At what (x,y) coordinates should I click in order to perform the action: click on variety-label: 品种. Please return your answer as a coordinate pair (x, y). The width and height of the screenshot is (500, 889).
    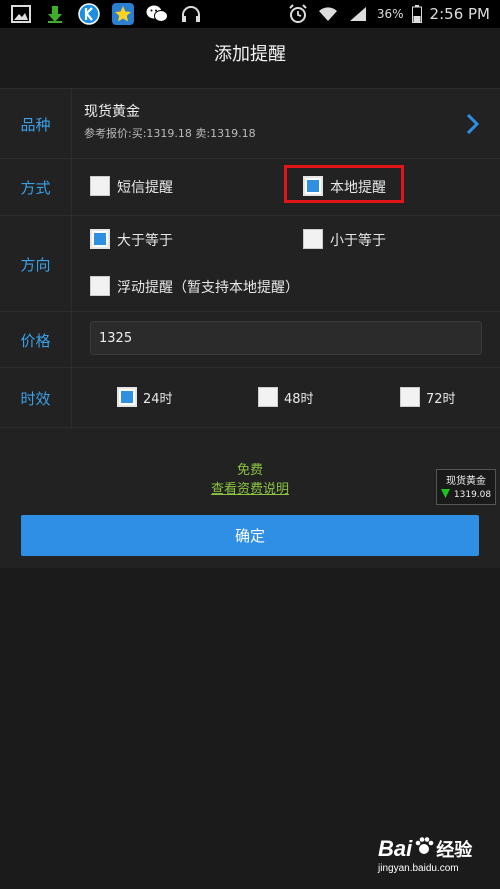
    Looking at the image, I should click on (36, 124).